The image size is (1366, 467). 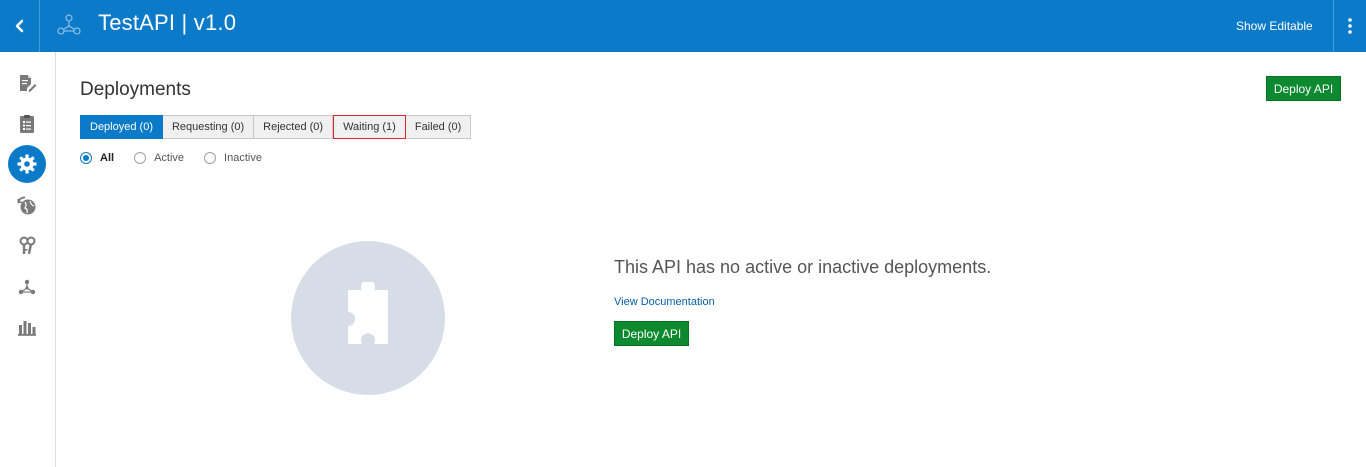 I want to click on tab-failed: Failed (0), so click(x=438, y=127).